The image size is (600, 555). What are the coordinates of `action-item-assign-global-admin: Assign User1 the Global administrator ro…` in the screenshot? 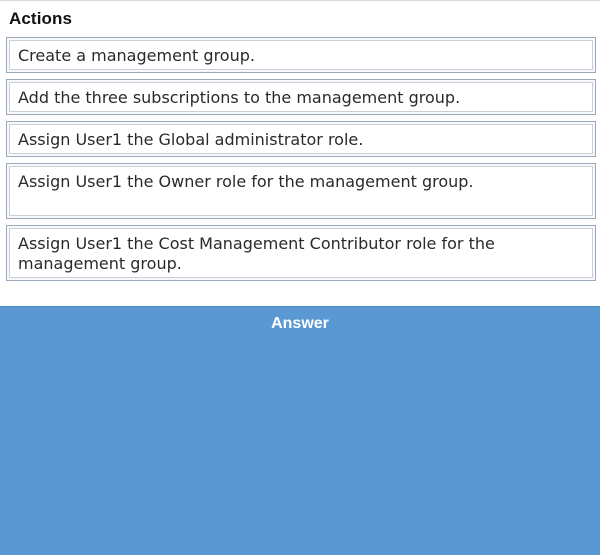 It's located at (301, 139).